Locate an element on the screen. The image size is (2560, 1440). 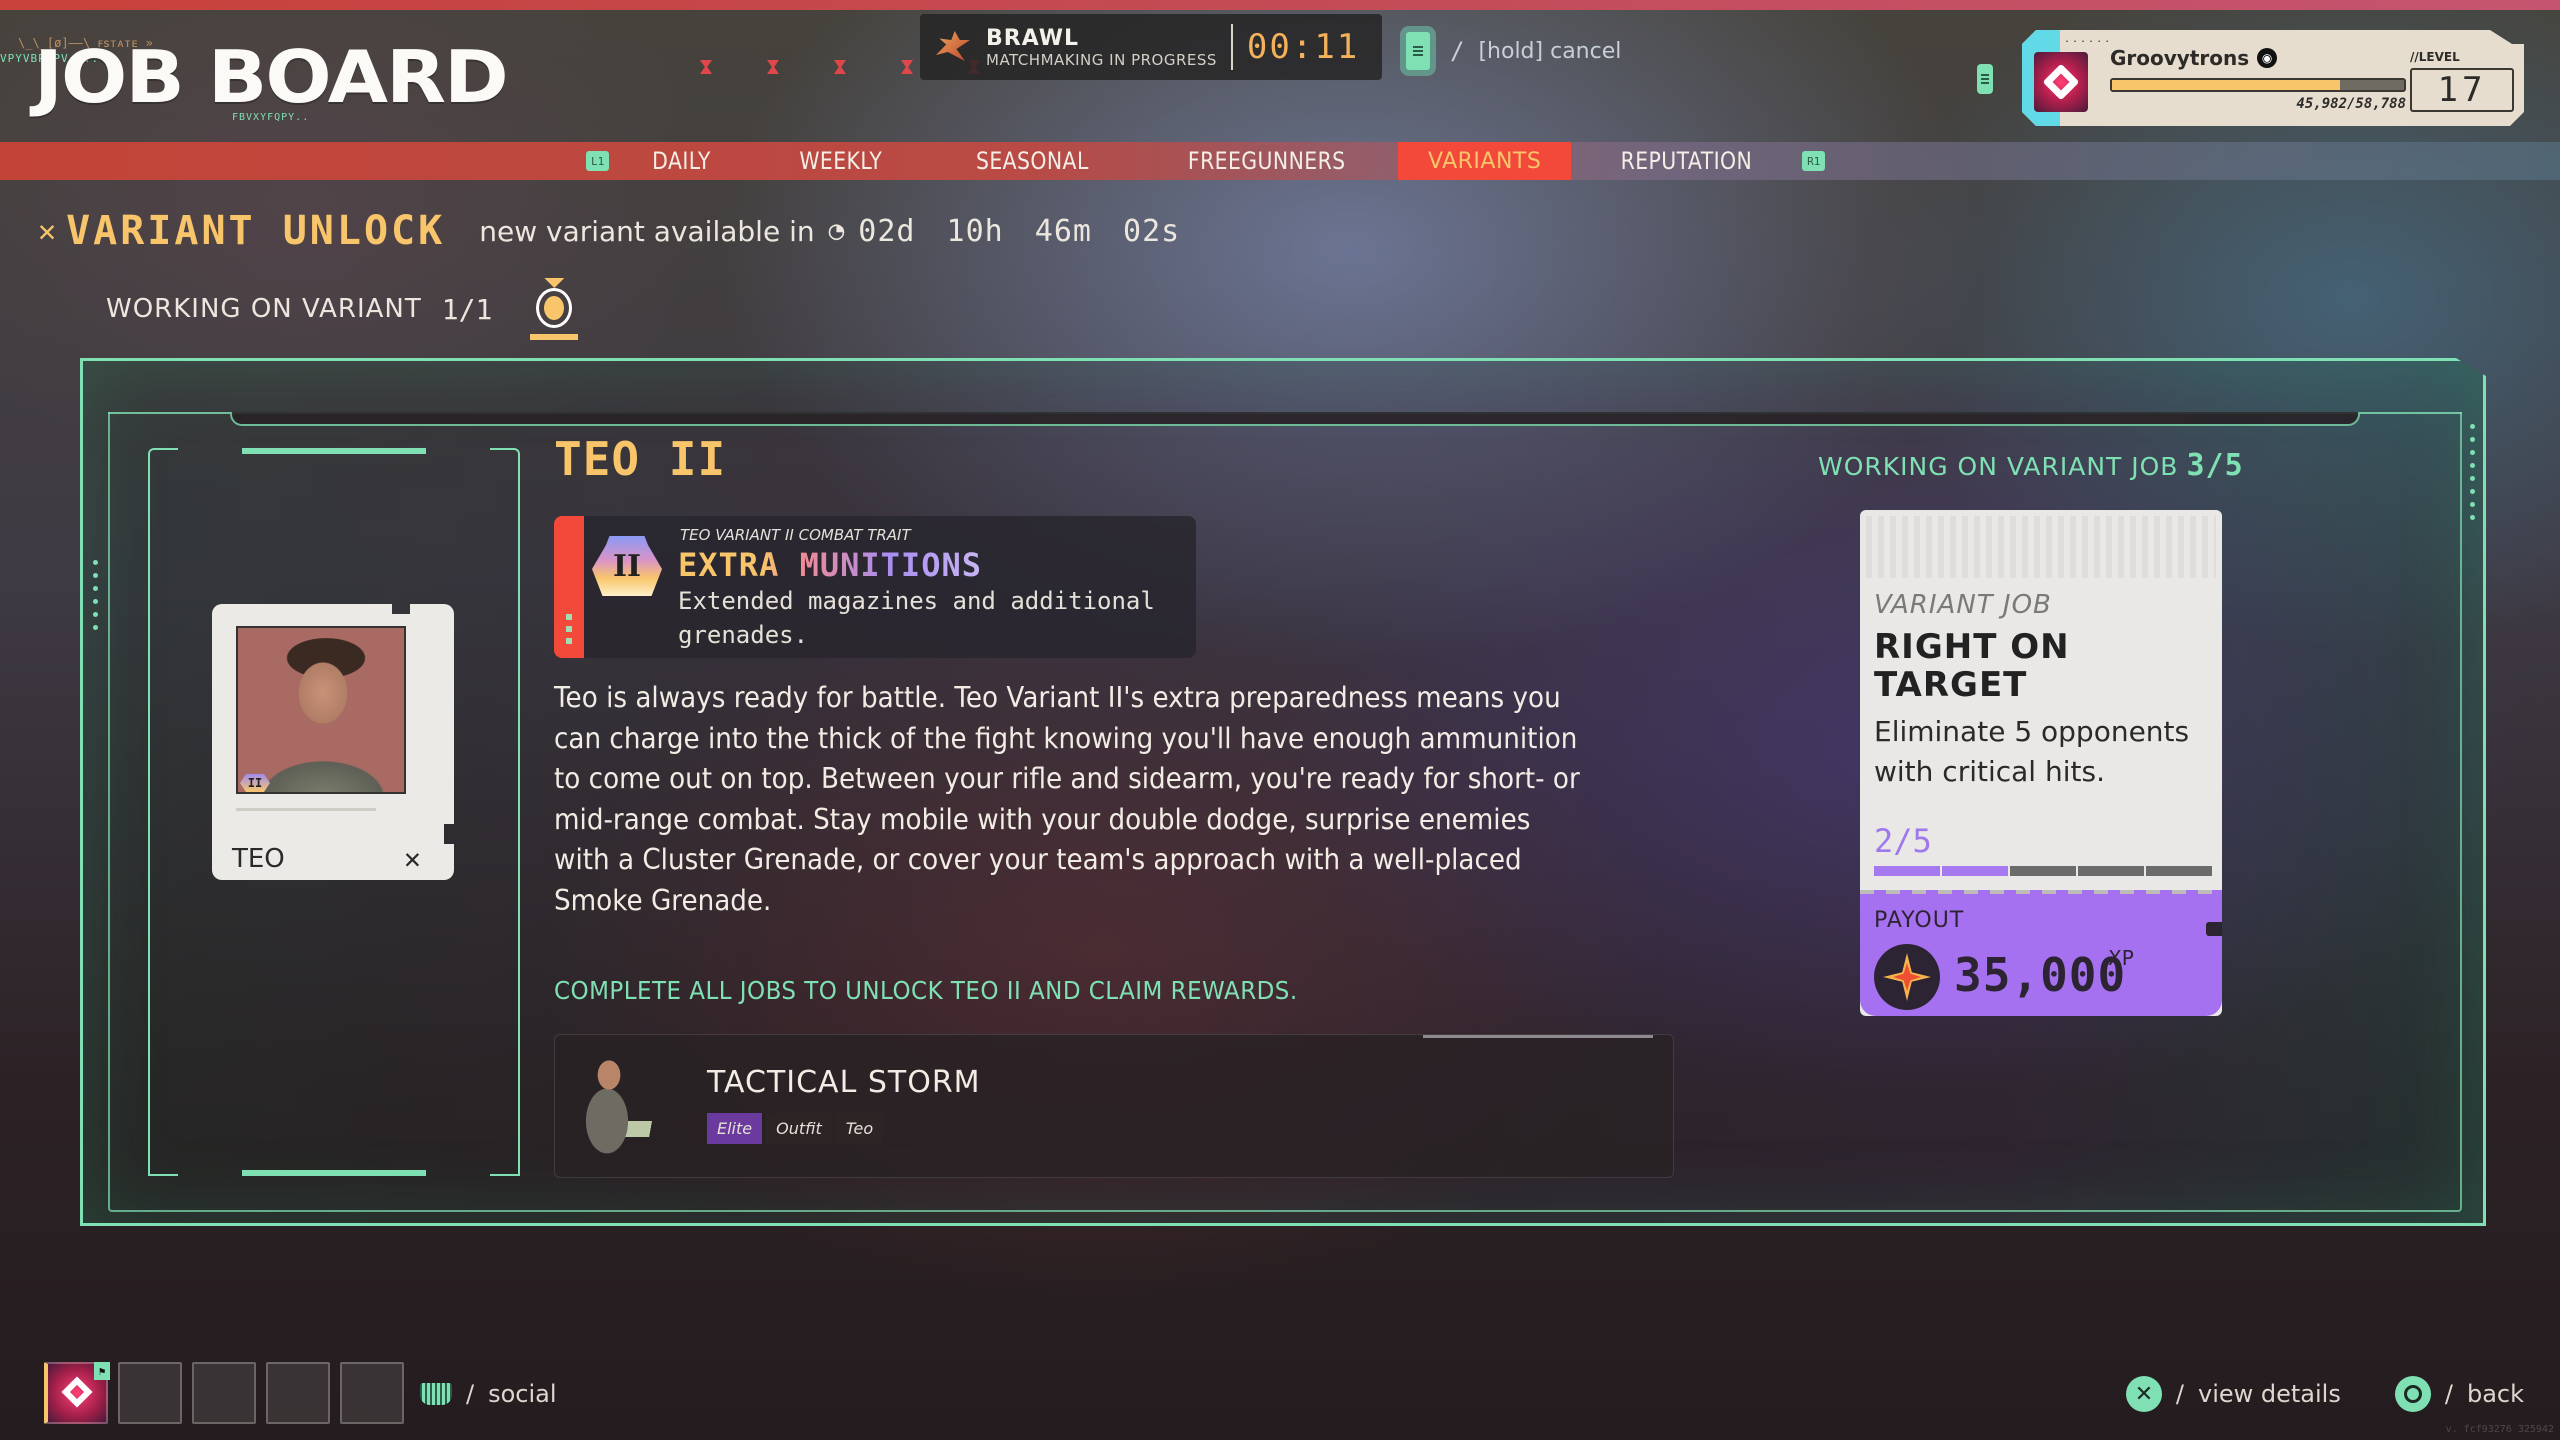
circle-button-icon is located at coordinates (2412, 1394).